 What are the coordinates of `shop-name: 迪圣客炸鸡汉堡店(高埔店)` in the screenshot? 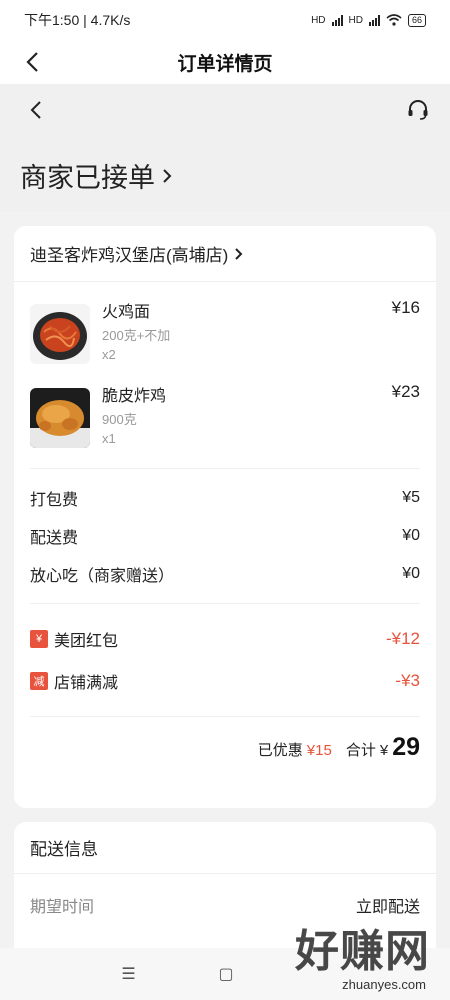 It's located at (129, 255).